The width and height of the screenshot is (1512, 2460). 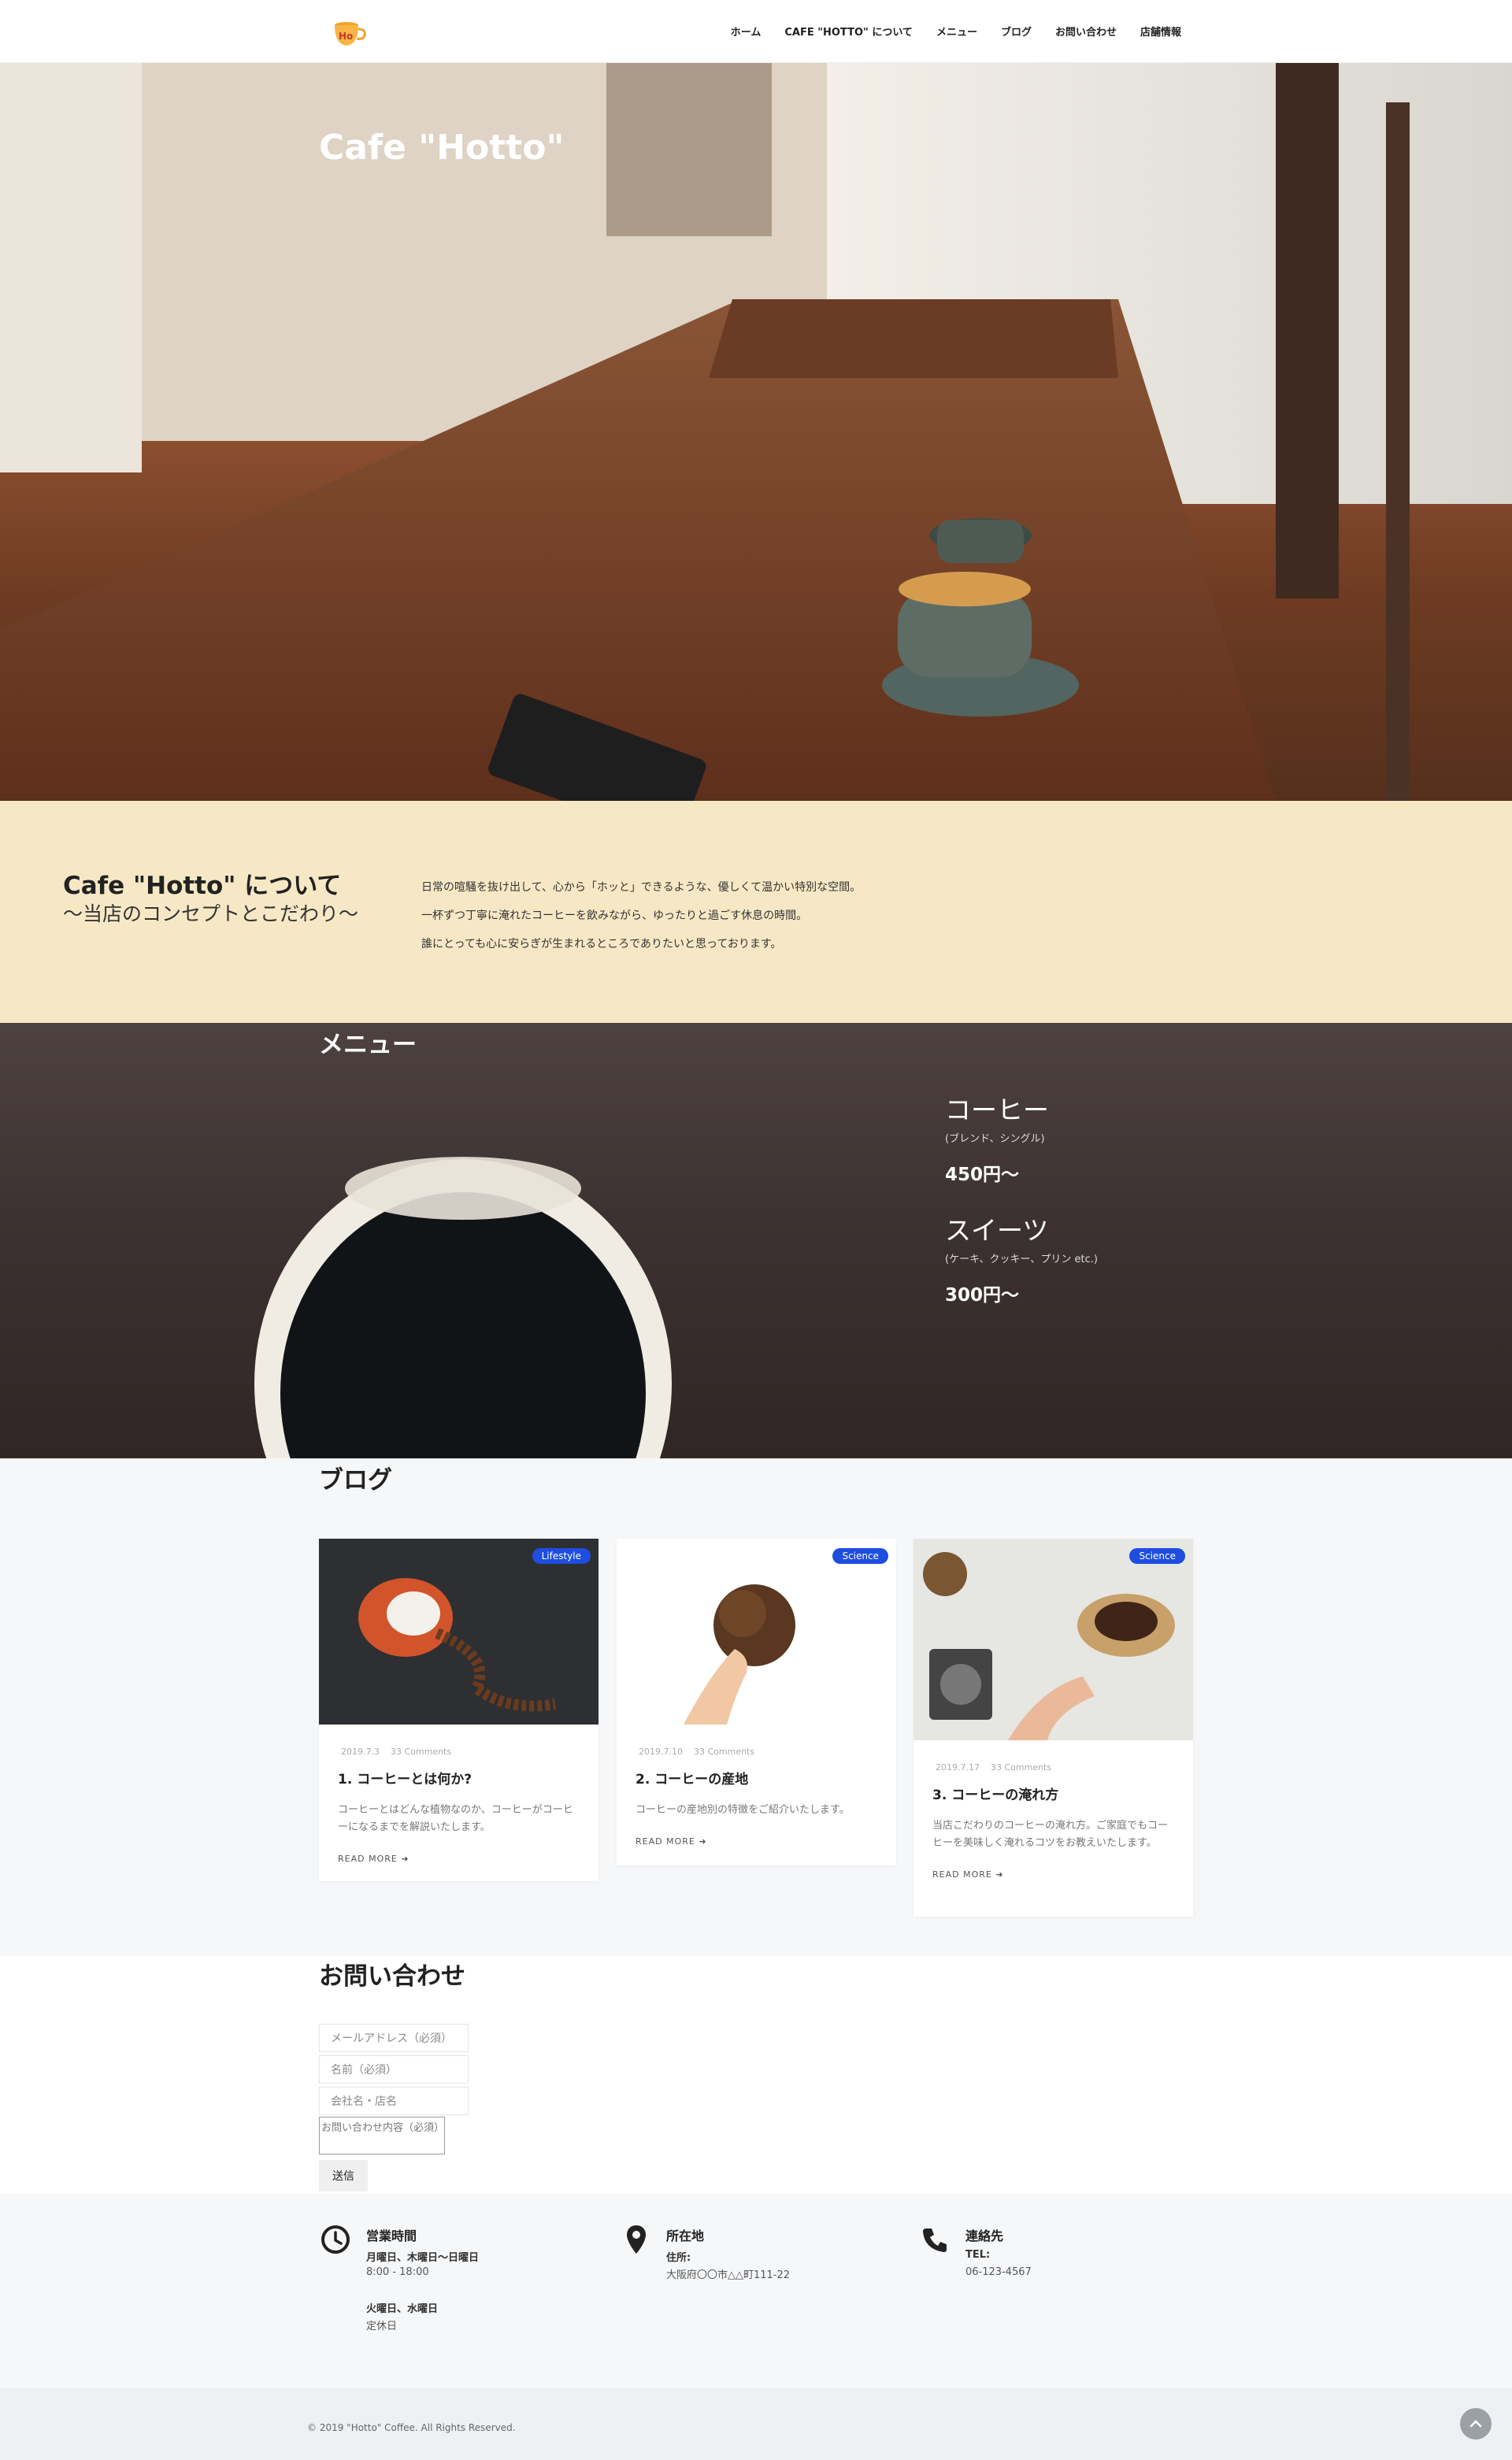 I want to click on nav-store-info: 店舗情報, so click(x=1160, y=32).